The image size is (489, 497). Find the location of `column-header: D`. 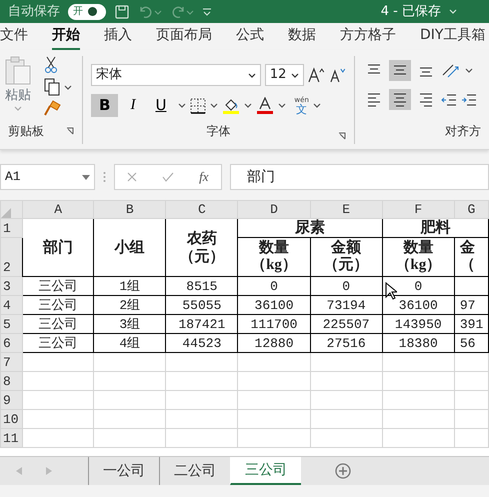

column-header: D is located at coordinates (274, 209).